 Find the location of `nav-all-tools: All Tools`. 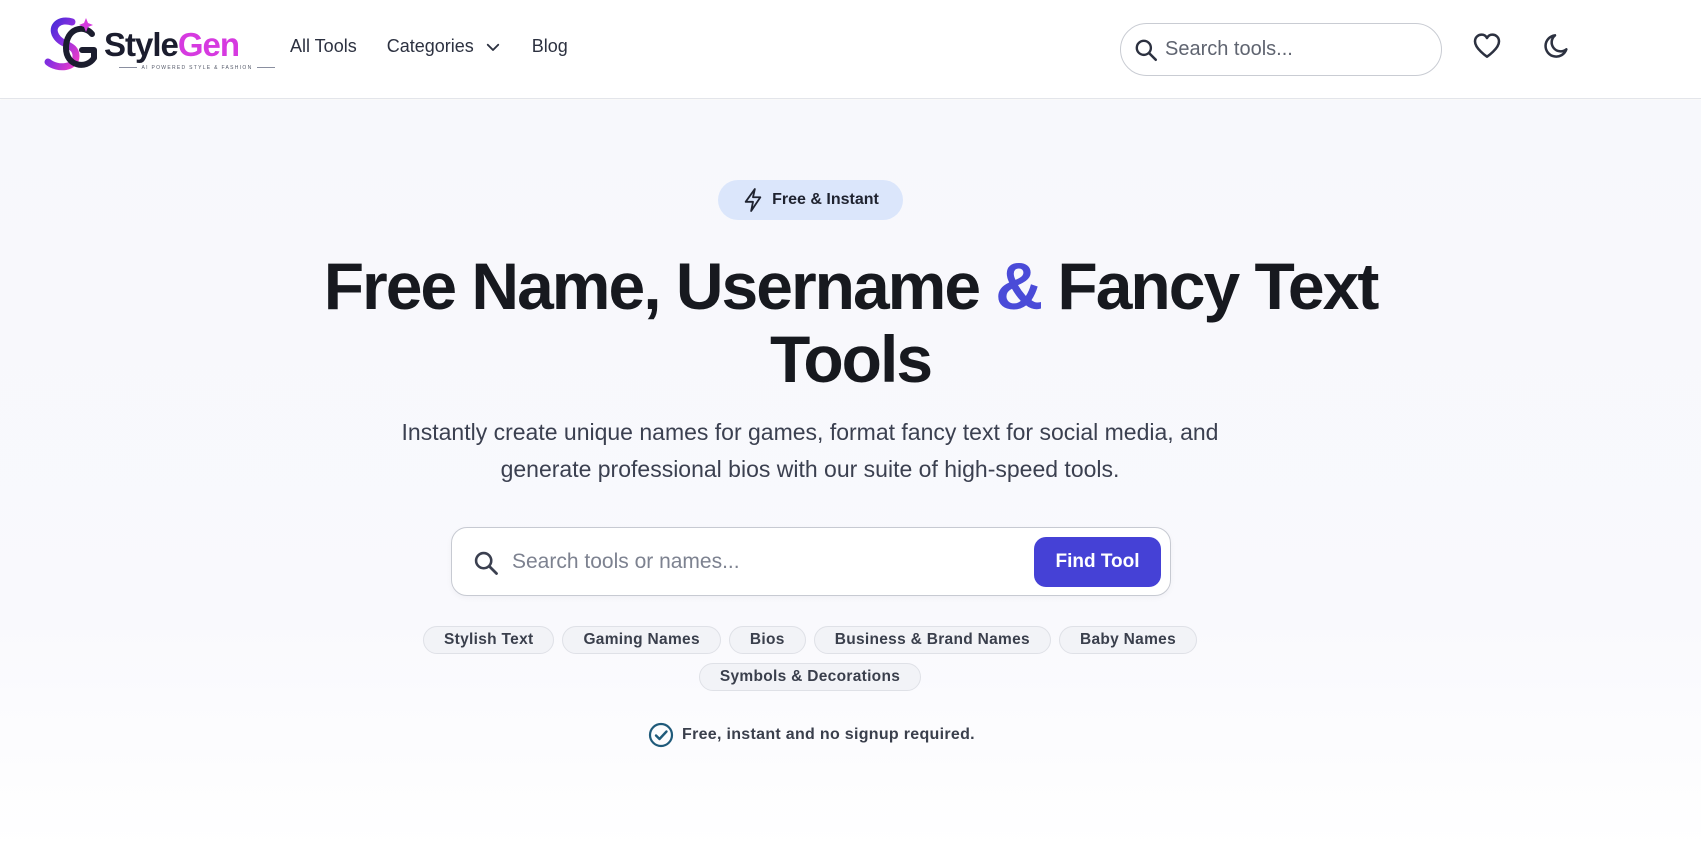

nav-all-tools: All Tools is located at coordinates (323, 46).